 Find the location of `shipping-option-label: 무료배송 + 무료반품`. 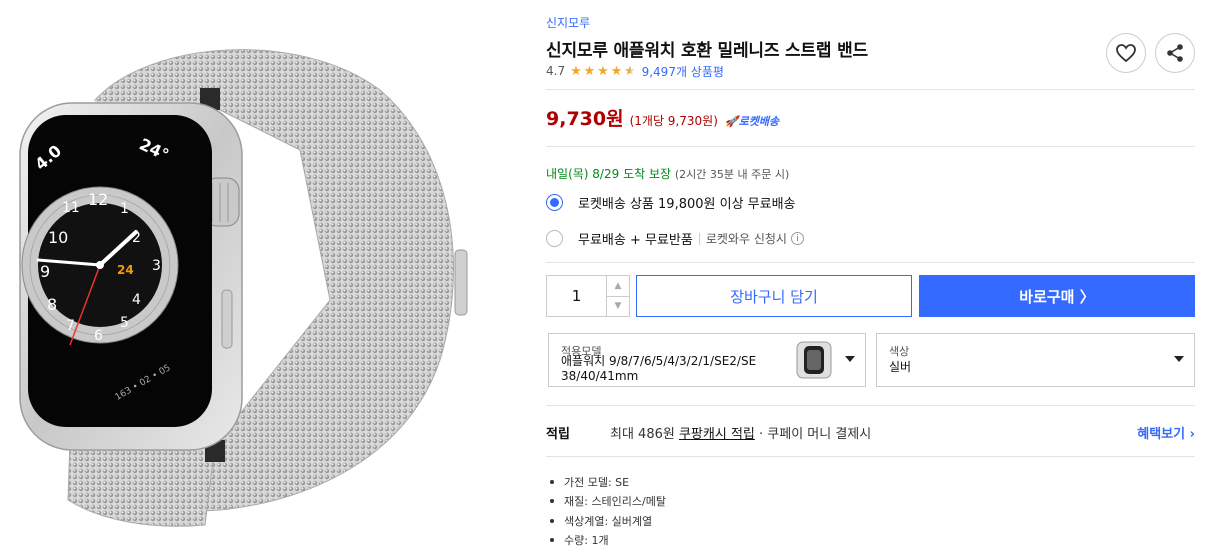

shipping-option-label: 무료배송 + 무료반품 is located at coordinates (635, 240).